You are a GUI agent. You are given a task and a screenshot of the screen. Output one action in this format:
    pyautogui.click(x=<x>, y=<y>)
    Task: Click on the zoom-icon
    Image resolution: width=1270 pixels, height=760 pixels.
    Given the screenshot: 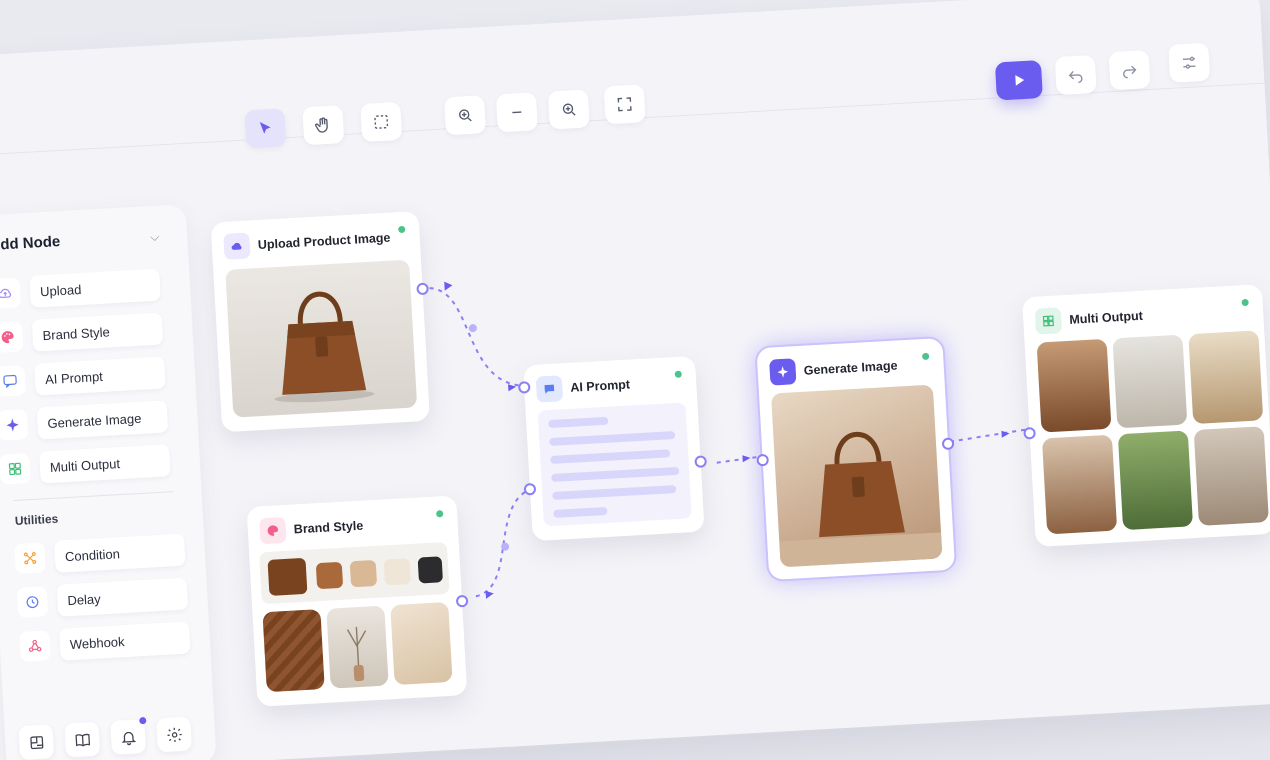 What is the action you would take?
    pyautogui.click(x=569, y=109)
    